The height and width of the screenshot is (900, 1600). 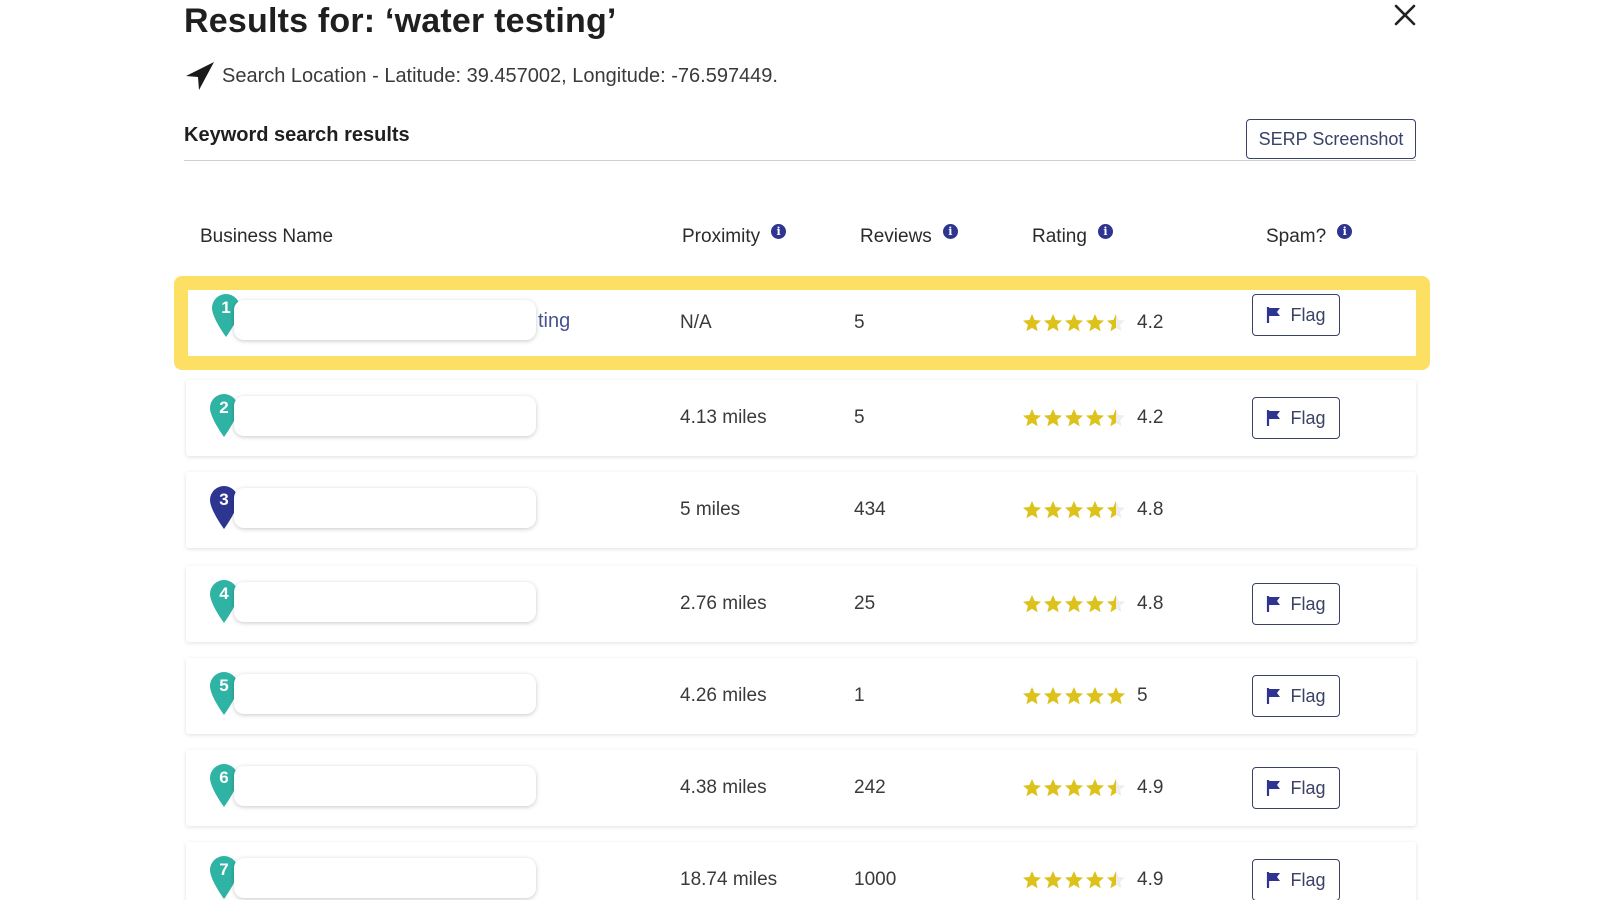 What do you see at coordinates (200, 76) in the screenshot?
I see `navigation-arrow-icon` at bounding box center [200, 76].